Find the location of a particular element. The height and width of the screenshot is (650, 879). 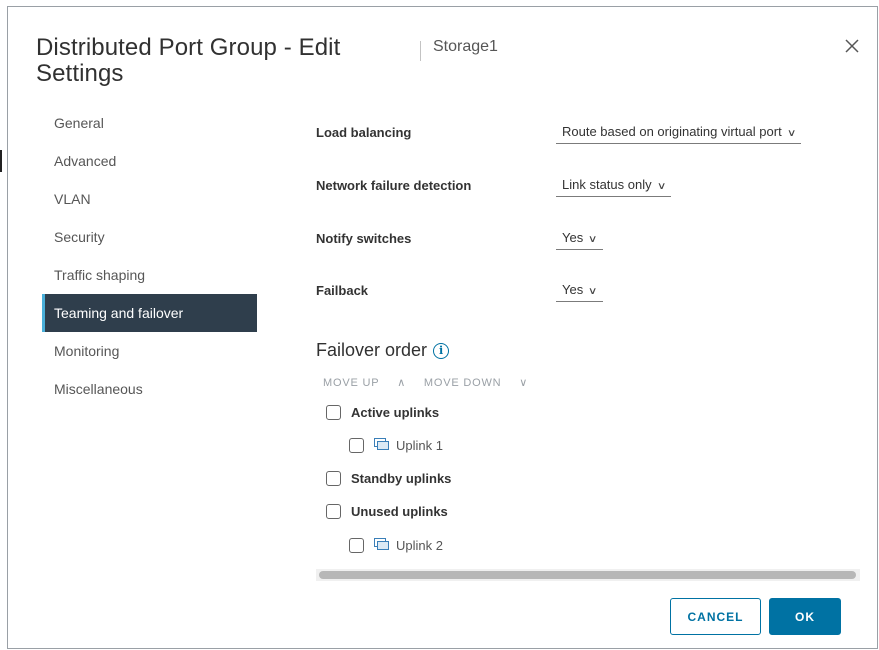

move-down-label: MOVE DOWN is located at coordinates (462, 383).